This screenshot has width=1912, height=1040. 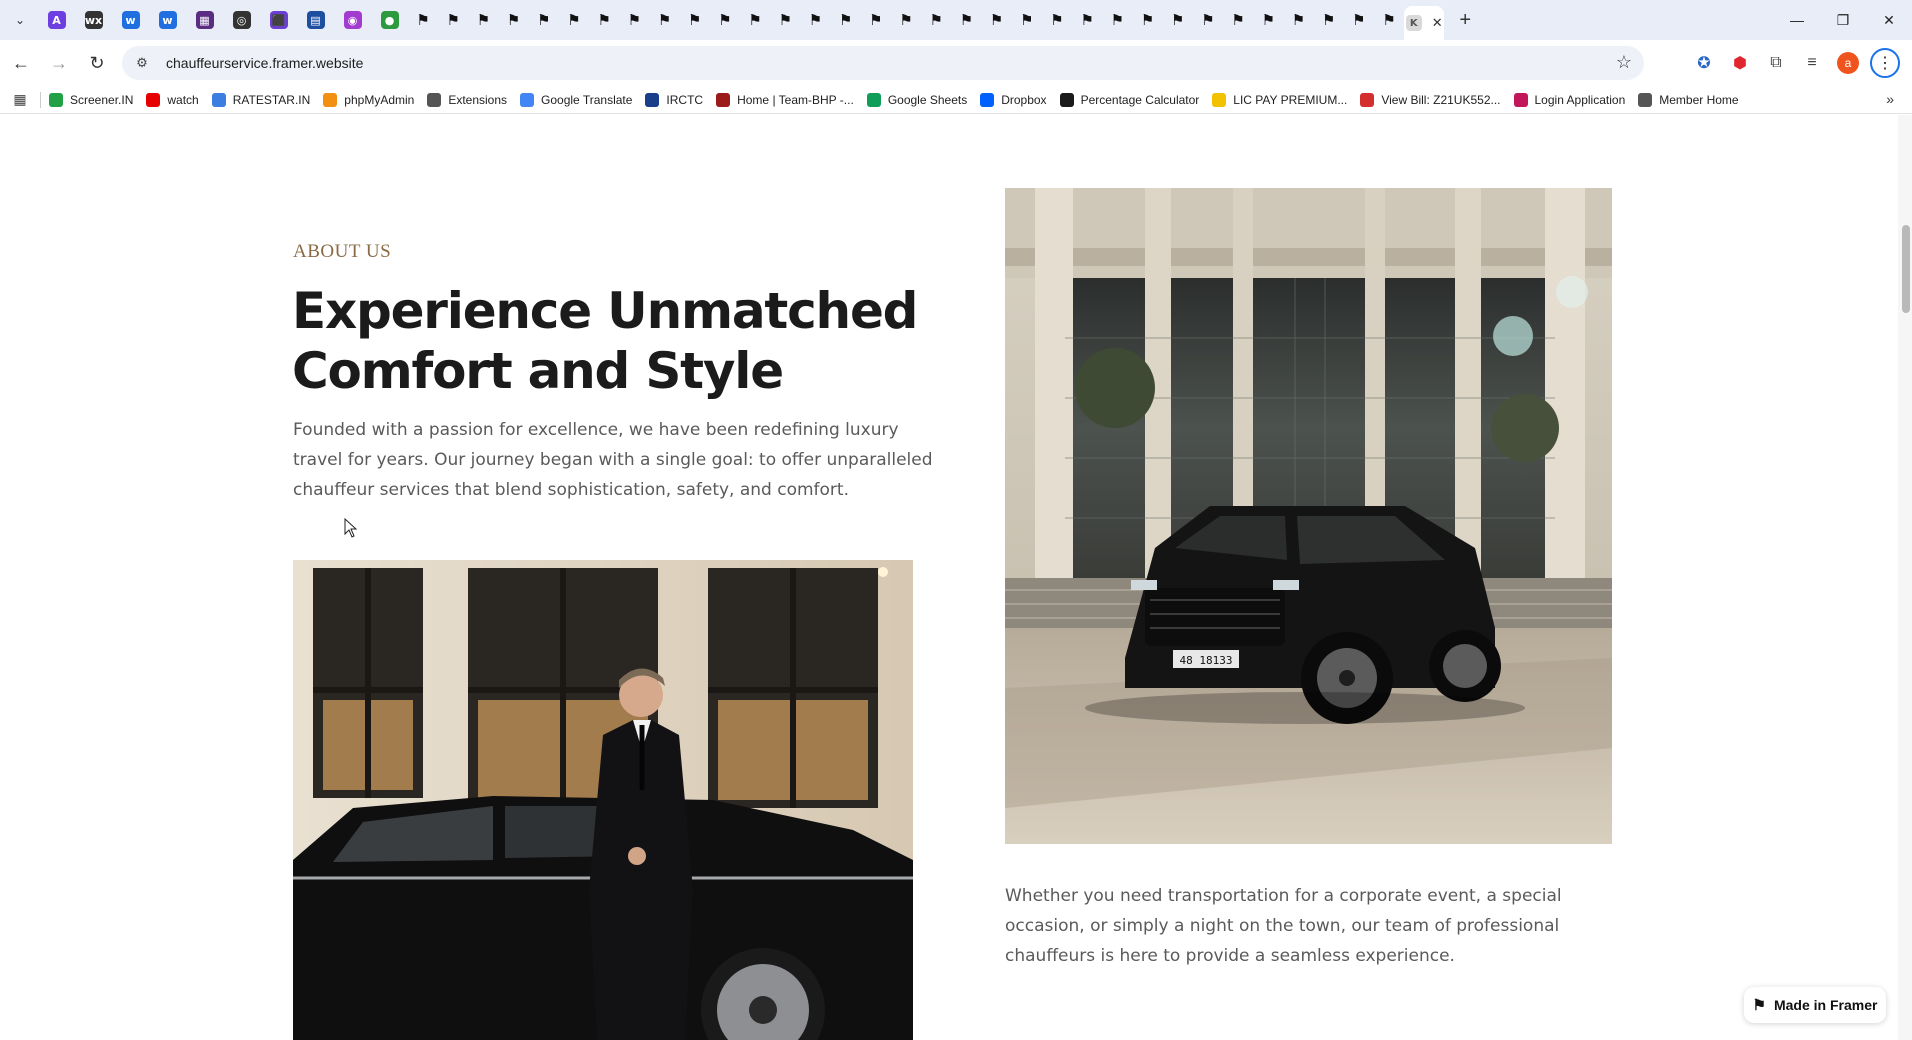 I want to click on site-info-icon: ⚙, so click(x=142, y=63).